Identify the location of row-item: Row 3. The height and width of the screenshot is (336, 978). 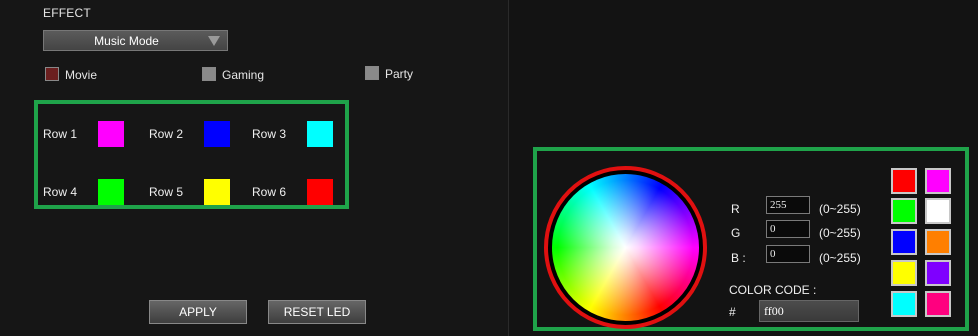
(297, 134).